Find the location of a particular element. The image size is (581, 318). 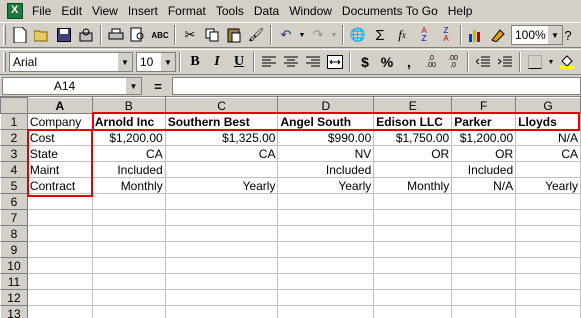

cell-f1: Parker is located at coordinates (484, 121).